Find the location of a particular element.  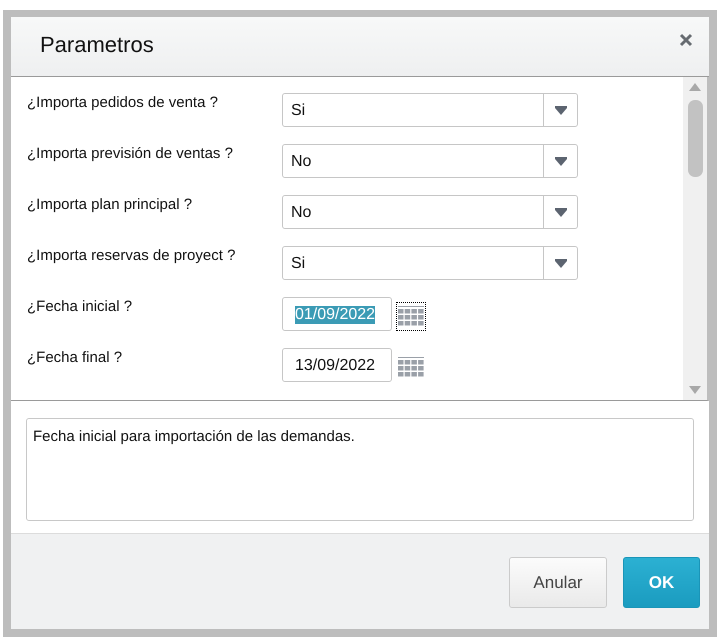

scrollbar-track is located at coordinates (695, 238).